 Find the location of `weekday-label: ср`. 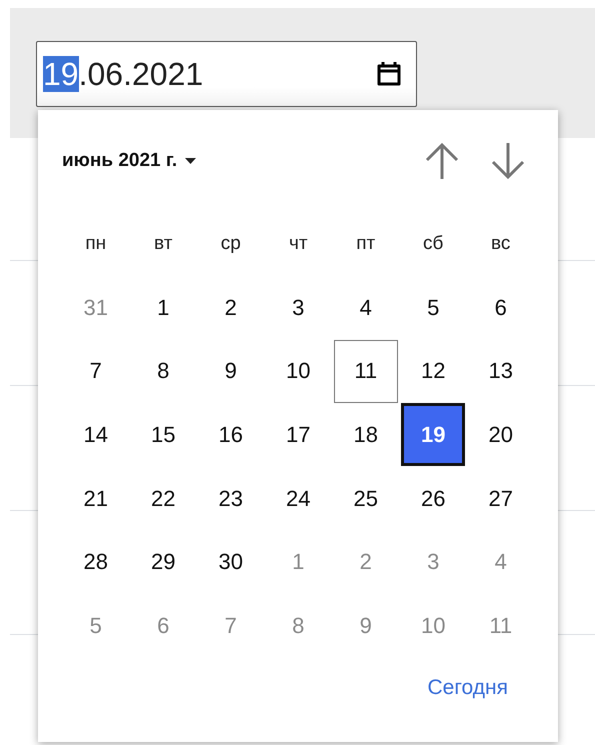

weekday-label: ср is located at coordinates (231, 244).